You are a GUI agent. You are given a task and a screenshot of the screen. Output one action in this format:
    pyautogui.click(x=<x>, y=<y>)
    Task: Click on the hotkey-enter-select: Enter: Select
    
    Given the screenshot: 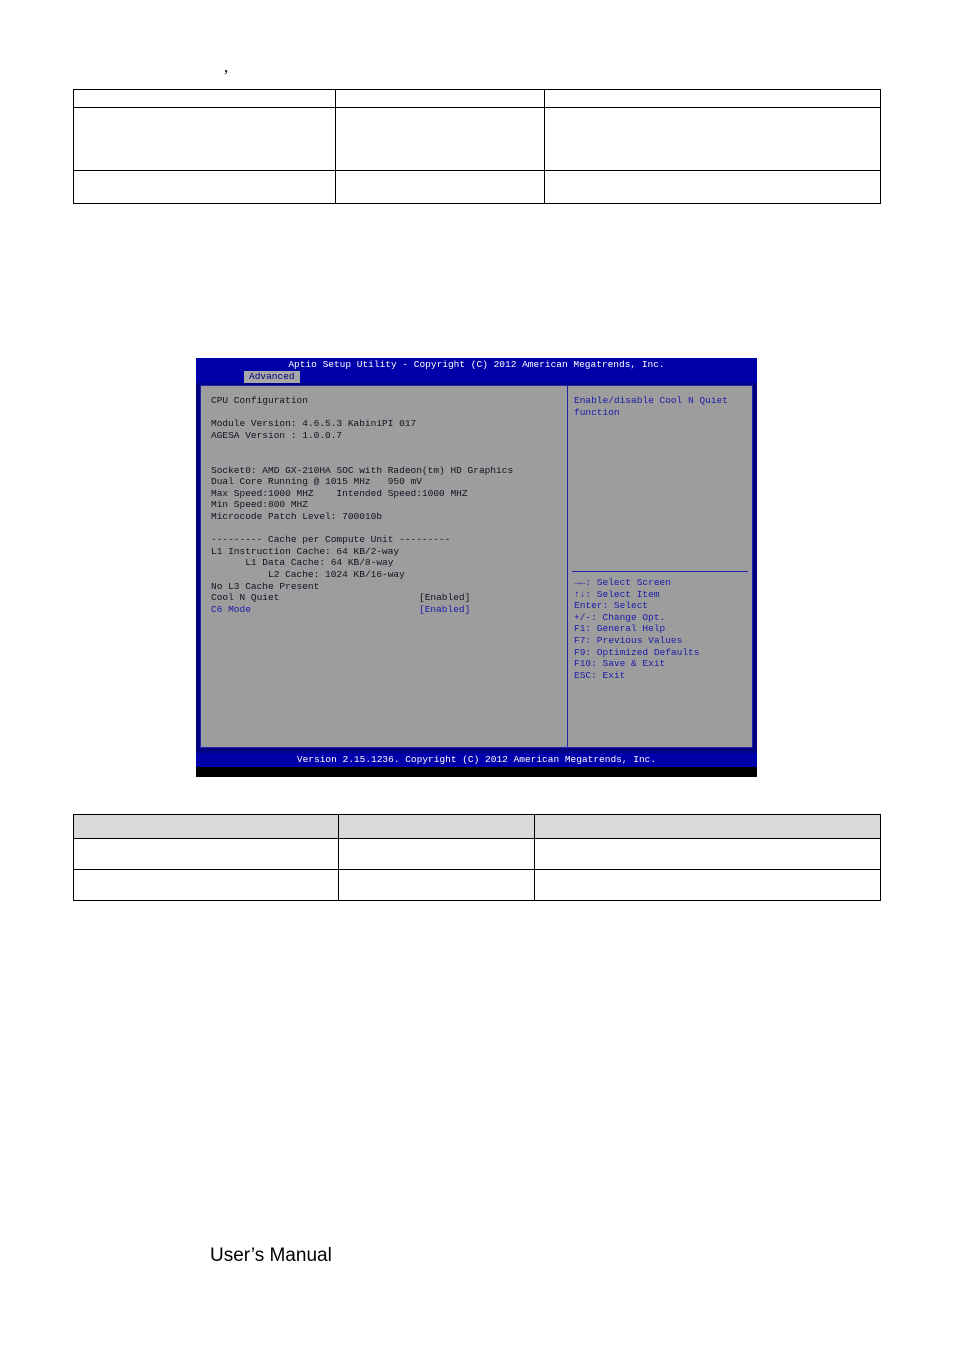 What is the action you would take?
    pyautogui.click(x=611, y=606)
    